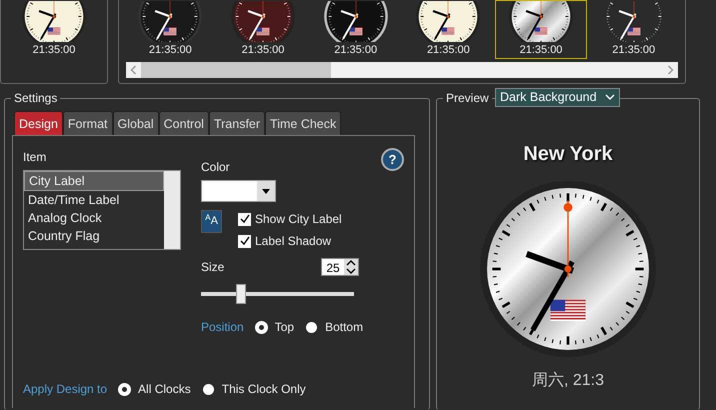  What do you see at coordinates (35, 157) in the screenshot?
I see `field-label: Item` at bounding box center [35, 157].